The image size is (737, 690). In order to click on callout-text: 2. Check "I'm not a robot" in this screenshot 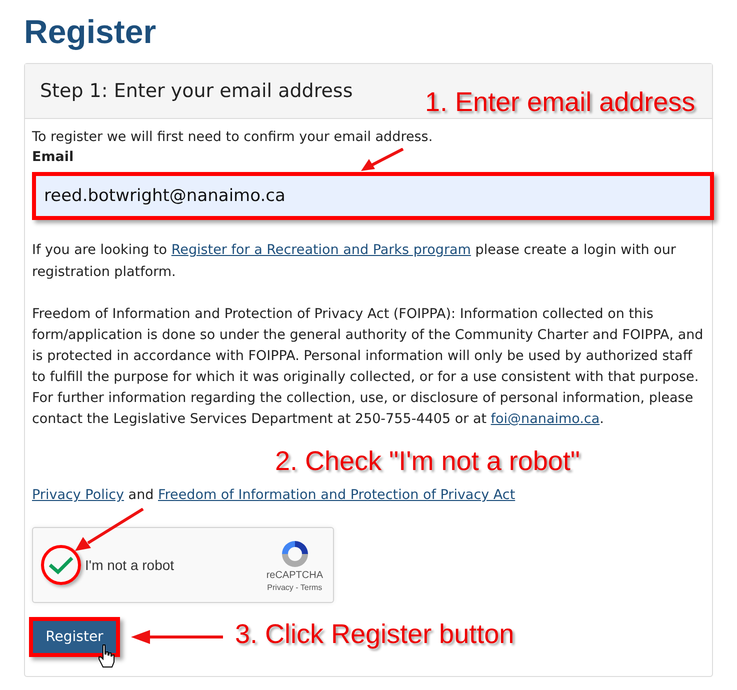, I will do `click(427, 461)`.